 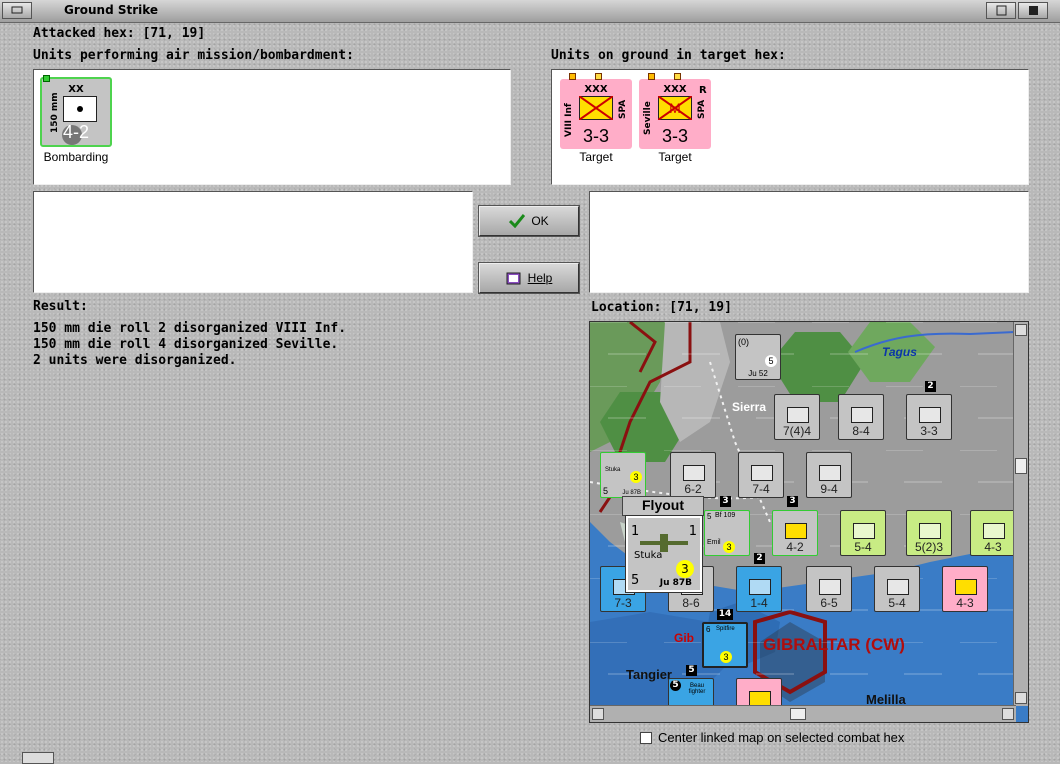 What do you see at coordinates (929, 533) in the screenshot?
I see `map-unit-counter: 5(2)3` at bounding box center [929, 533].